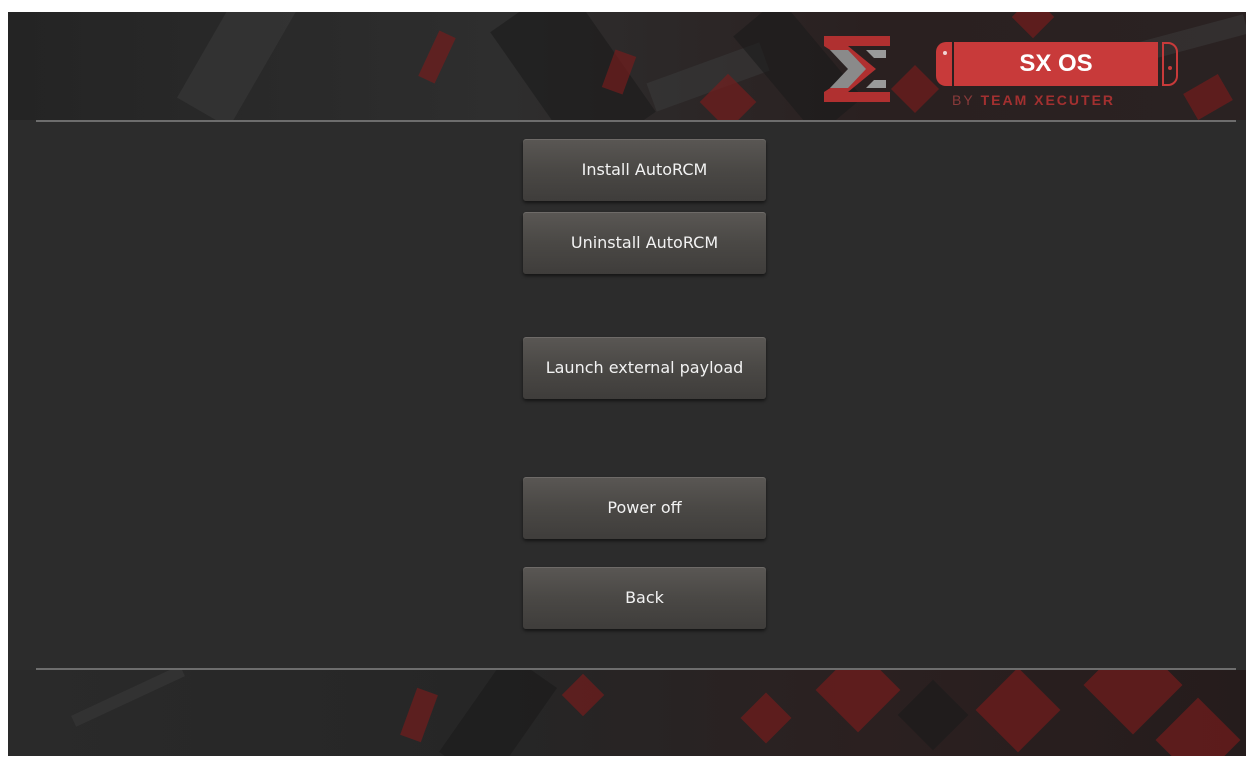 This screenshot has width=1248, height=758. I want to click on joycon-right-shape, so click(1170, 64).